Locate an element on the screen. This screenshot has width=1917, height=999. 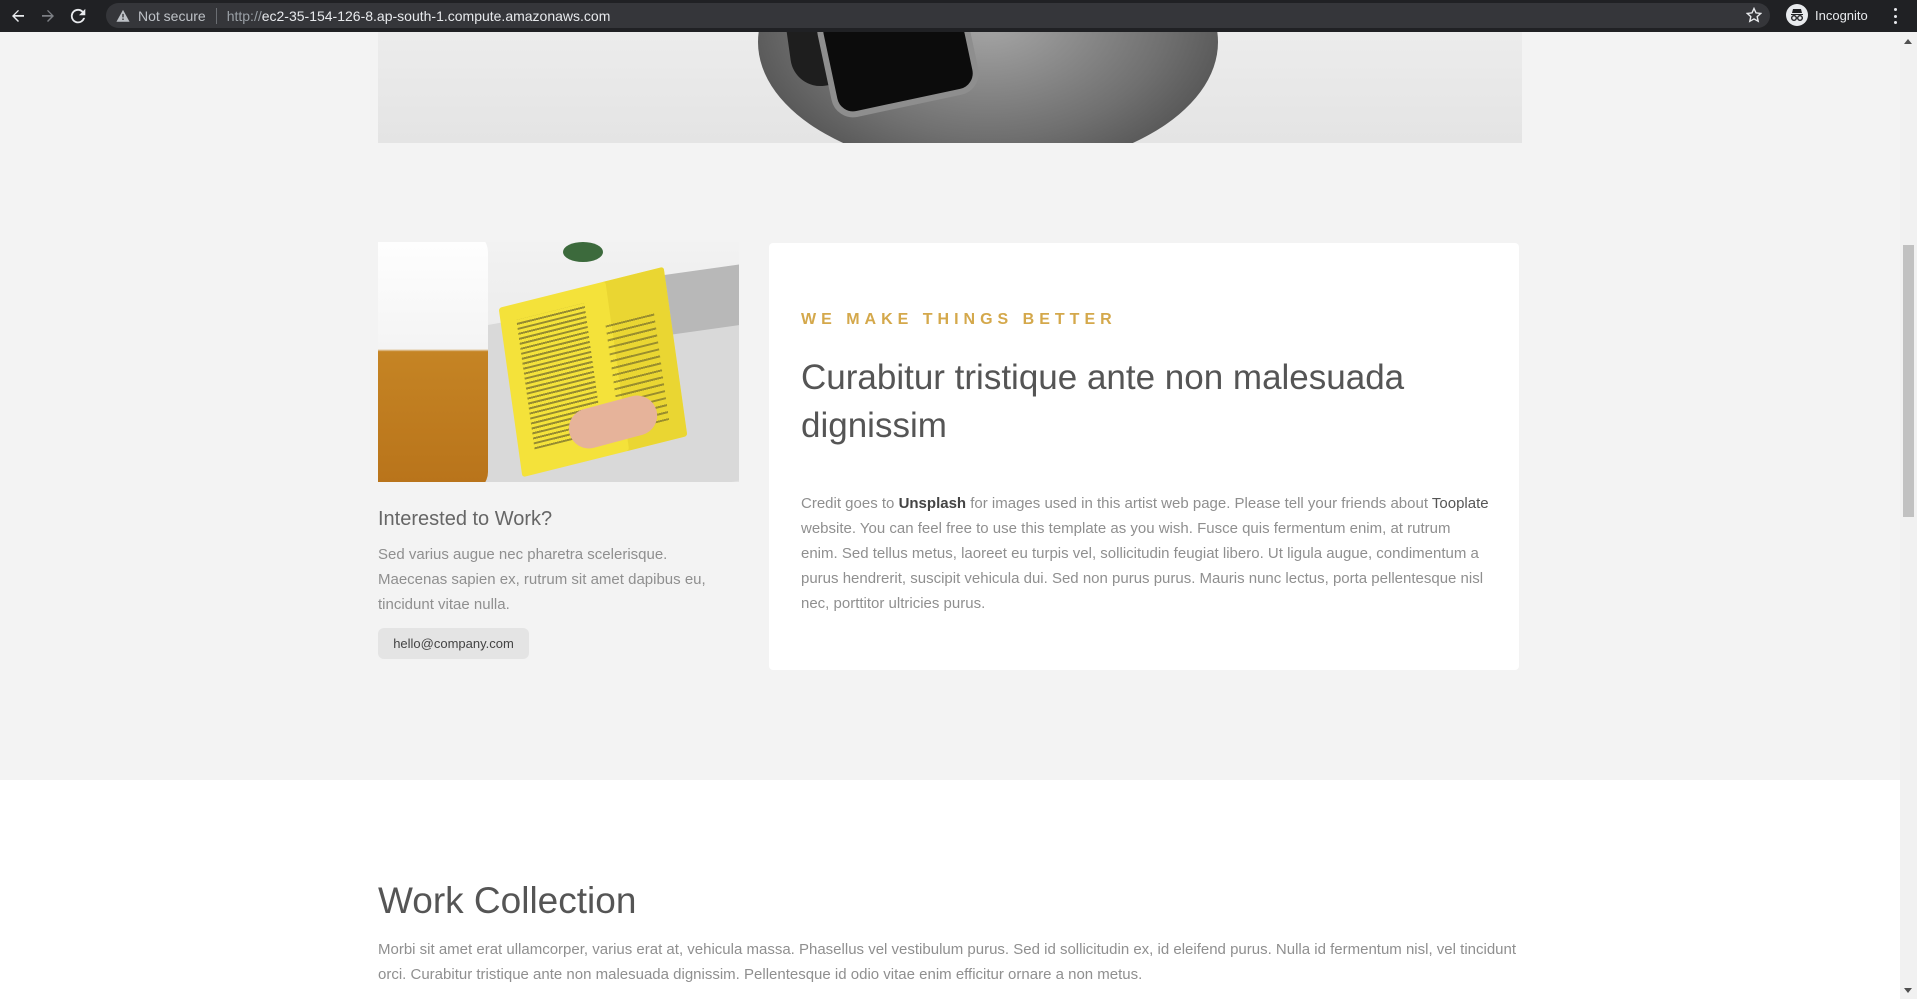
incognito-icon is located at coordinates (1797, 15).